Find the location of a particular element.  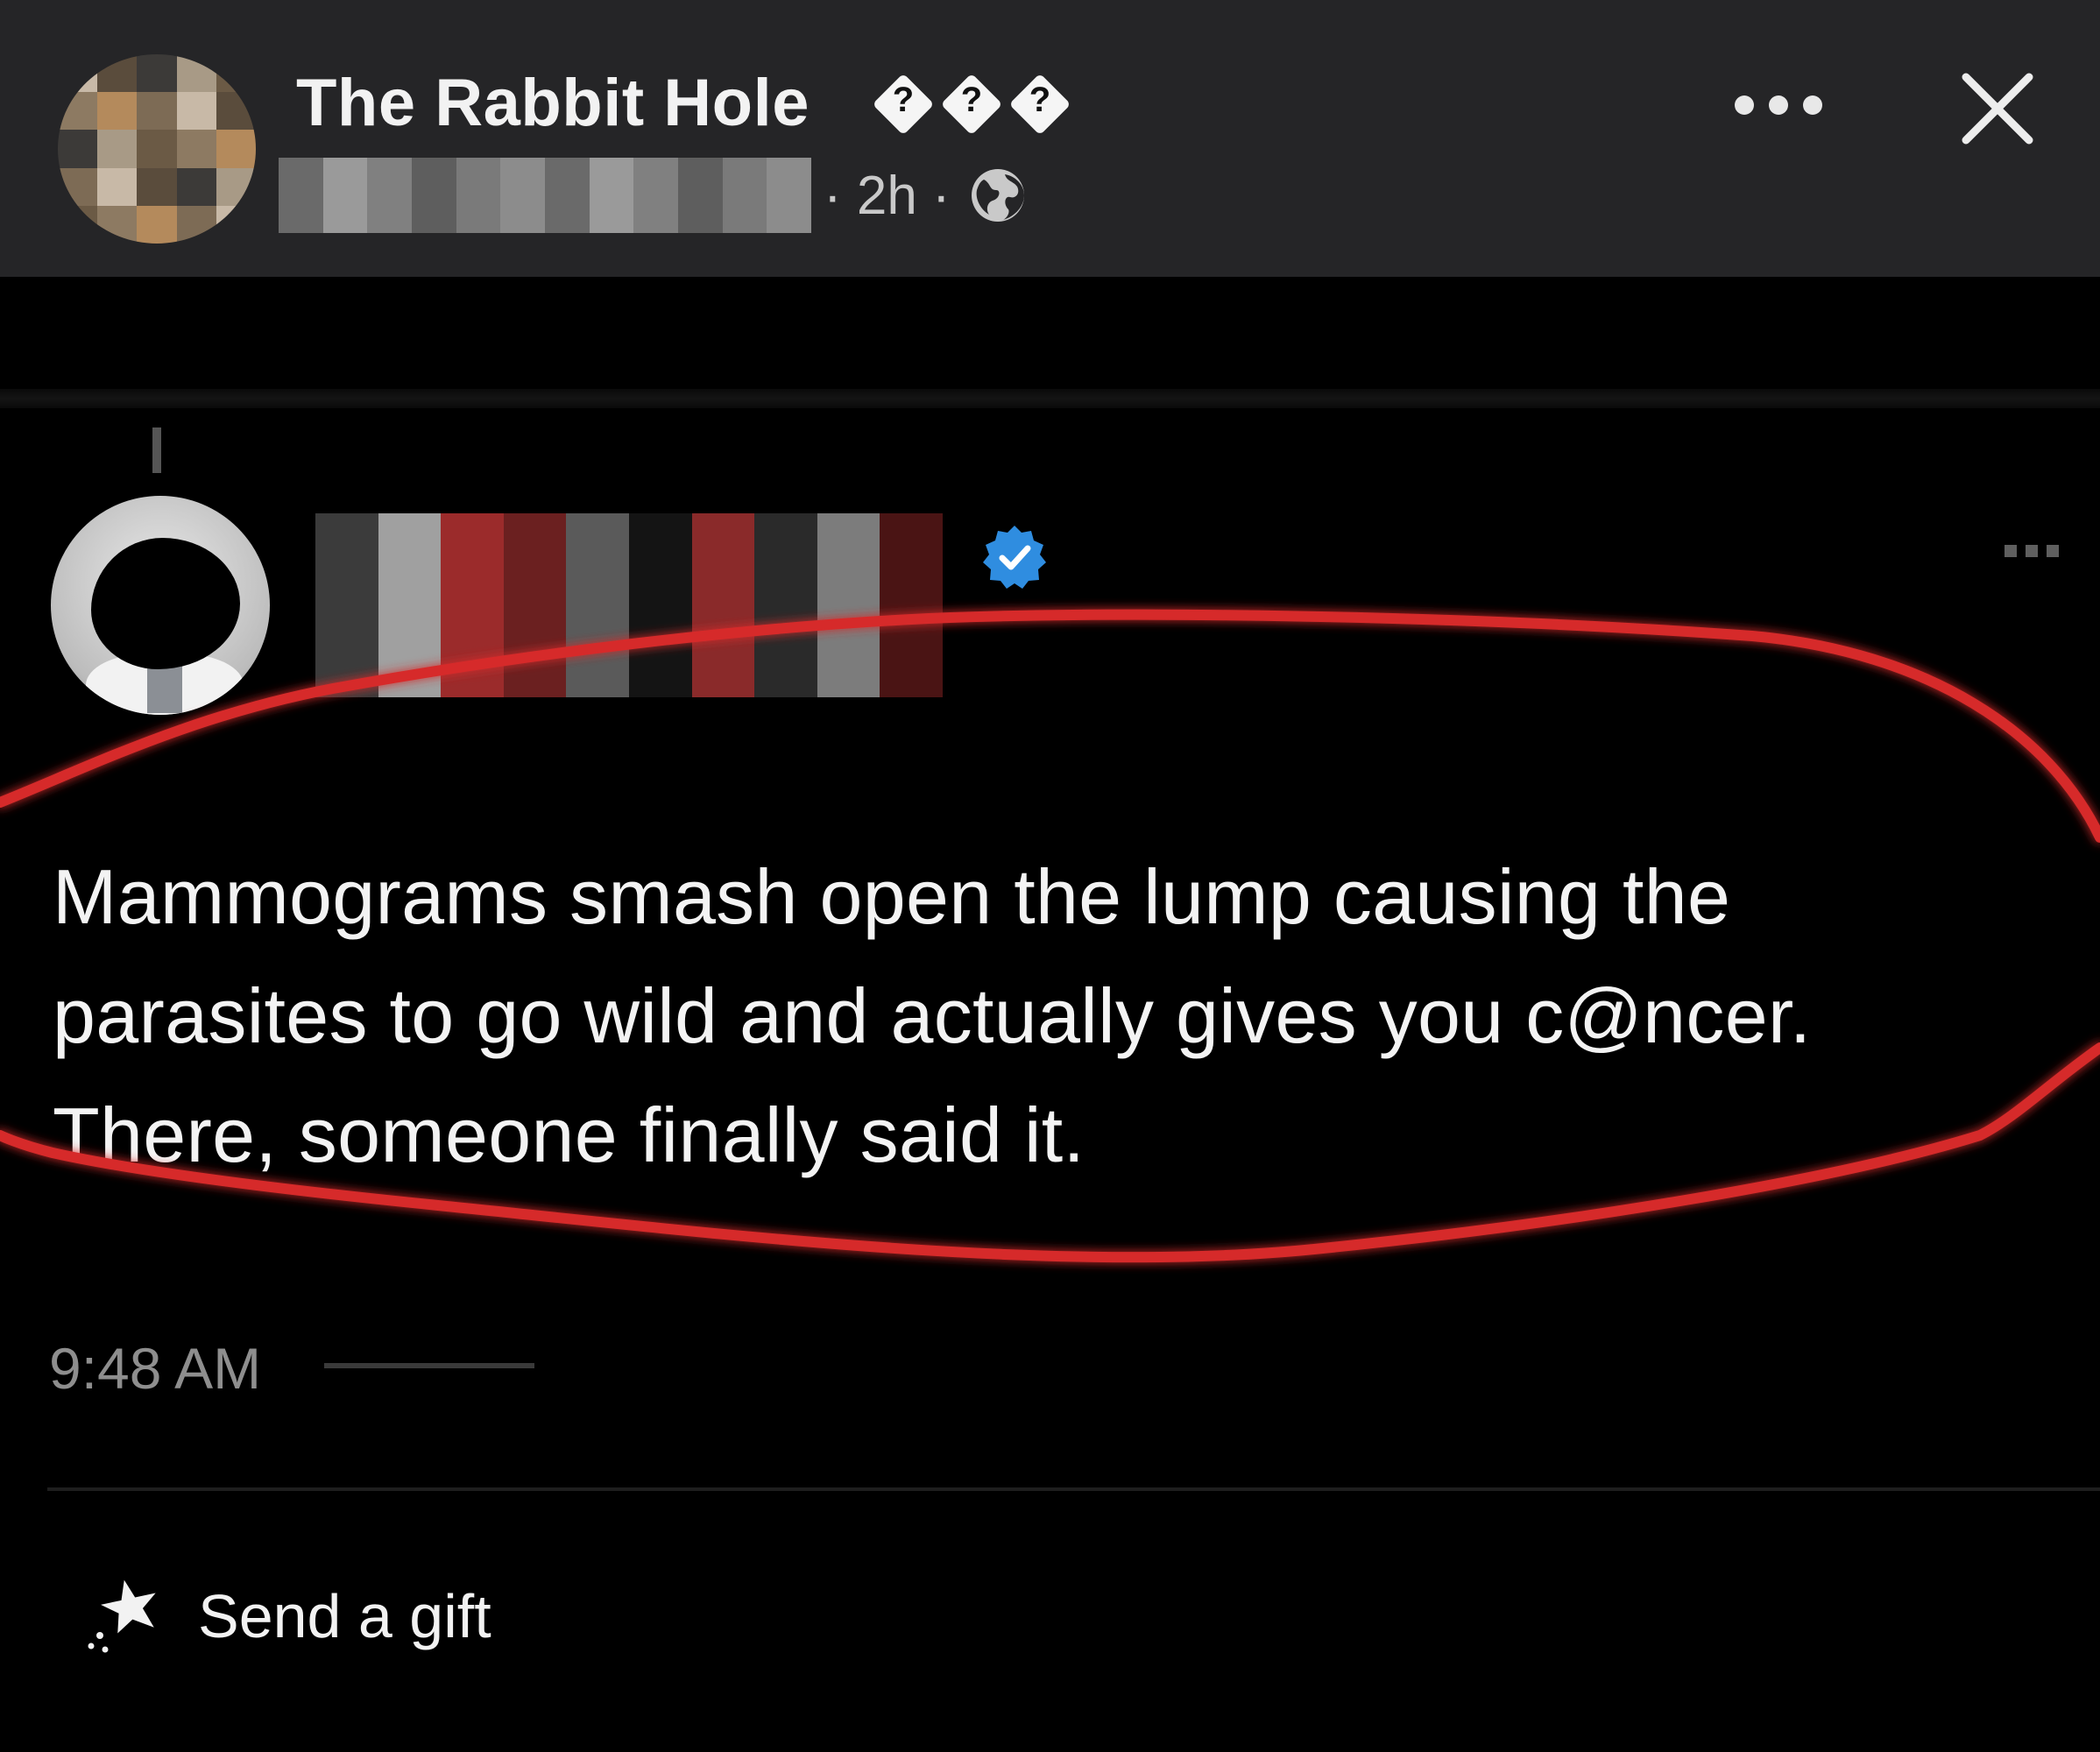

gift-sparkle-icon is located at coordinates (122, 1616).